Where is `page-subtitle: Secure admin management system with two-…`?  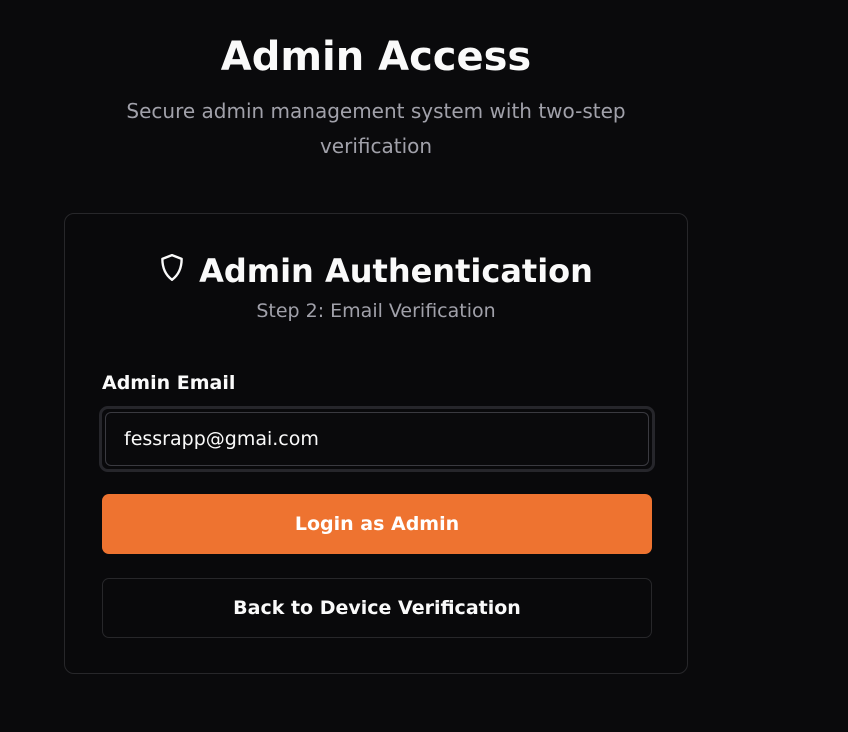
page-subtitle: Secure admin management system with two-… is located at coordinates (376, 128).